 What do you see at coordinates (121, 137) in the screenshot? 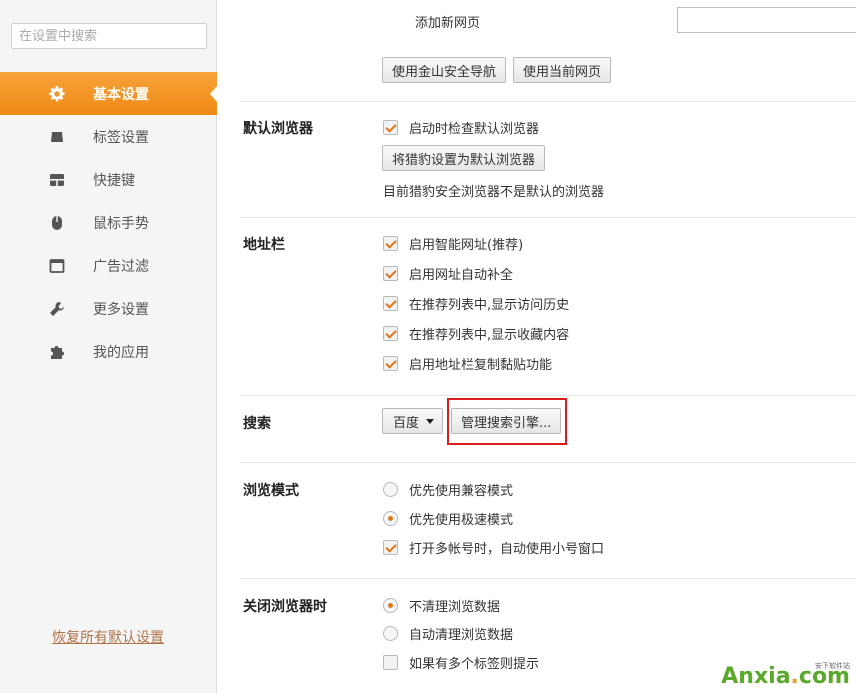
I see `sidebar-item-label: 标签设置` at bounding box center [121, 137].